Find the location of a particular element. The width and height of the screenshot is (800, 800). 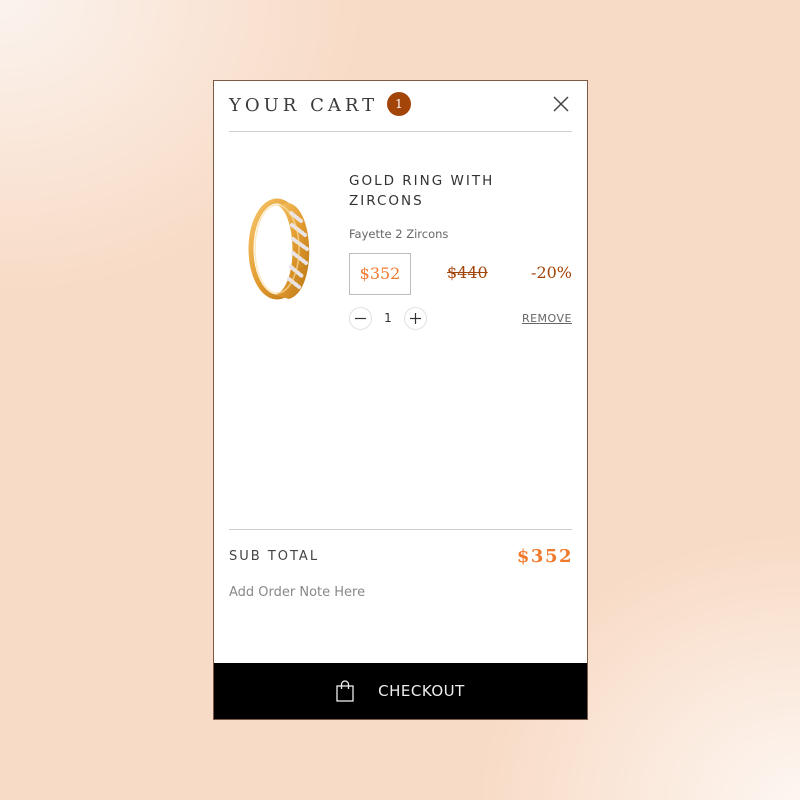

original-price: $440 is located at coordinates (467, 272).